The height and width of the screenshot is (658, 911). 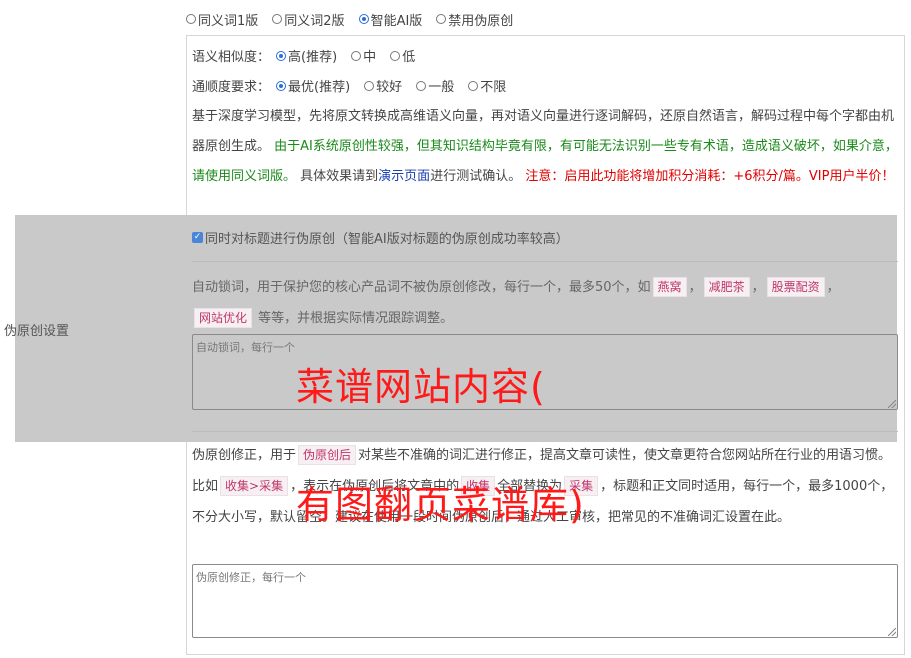 What do you see at coordinates (231, 57) in the screenshot?
I see `similarity-label: 语义相似度：` at bounding box center [231, 57].